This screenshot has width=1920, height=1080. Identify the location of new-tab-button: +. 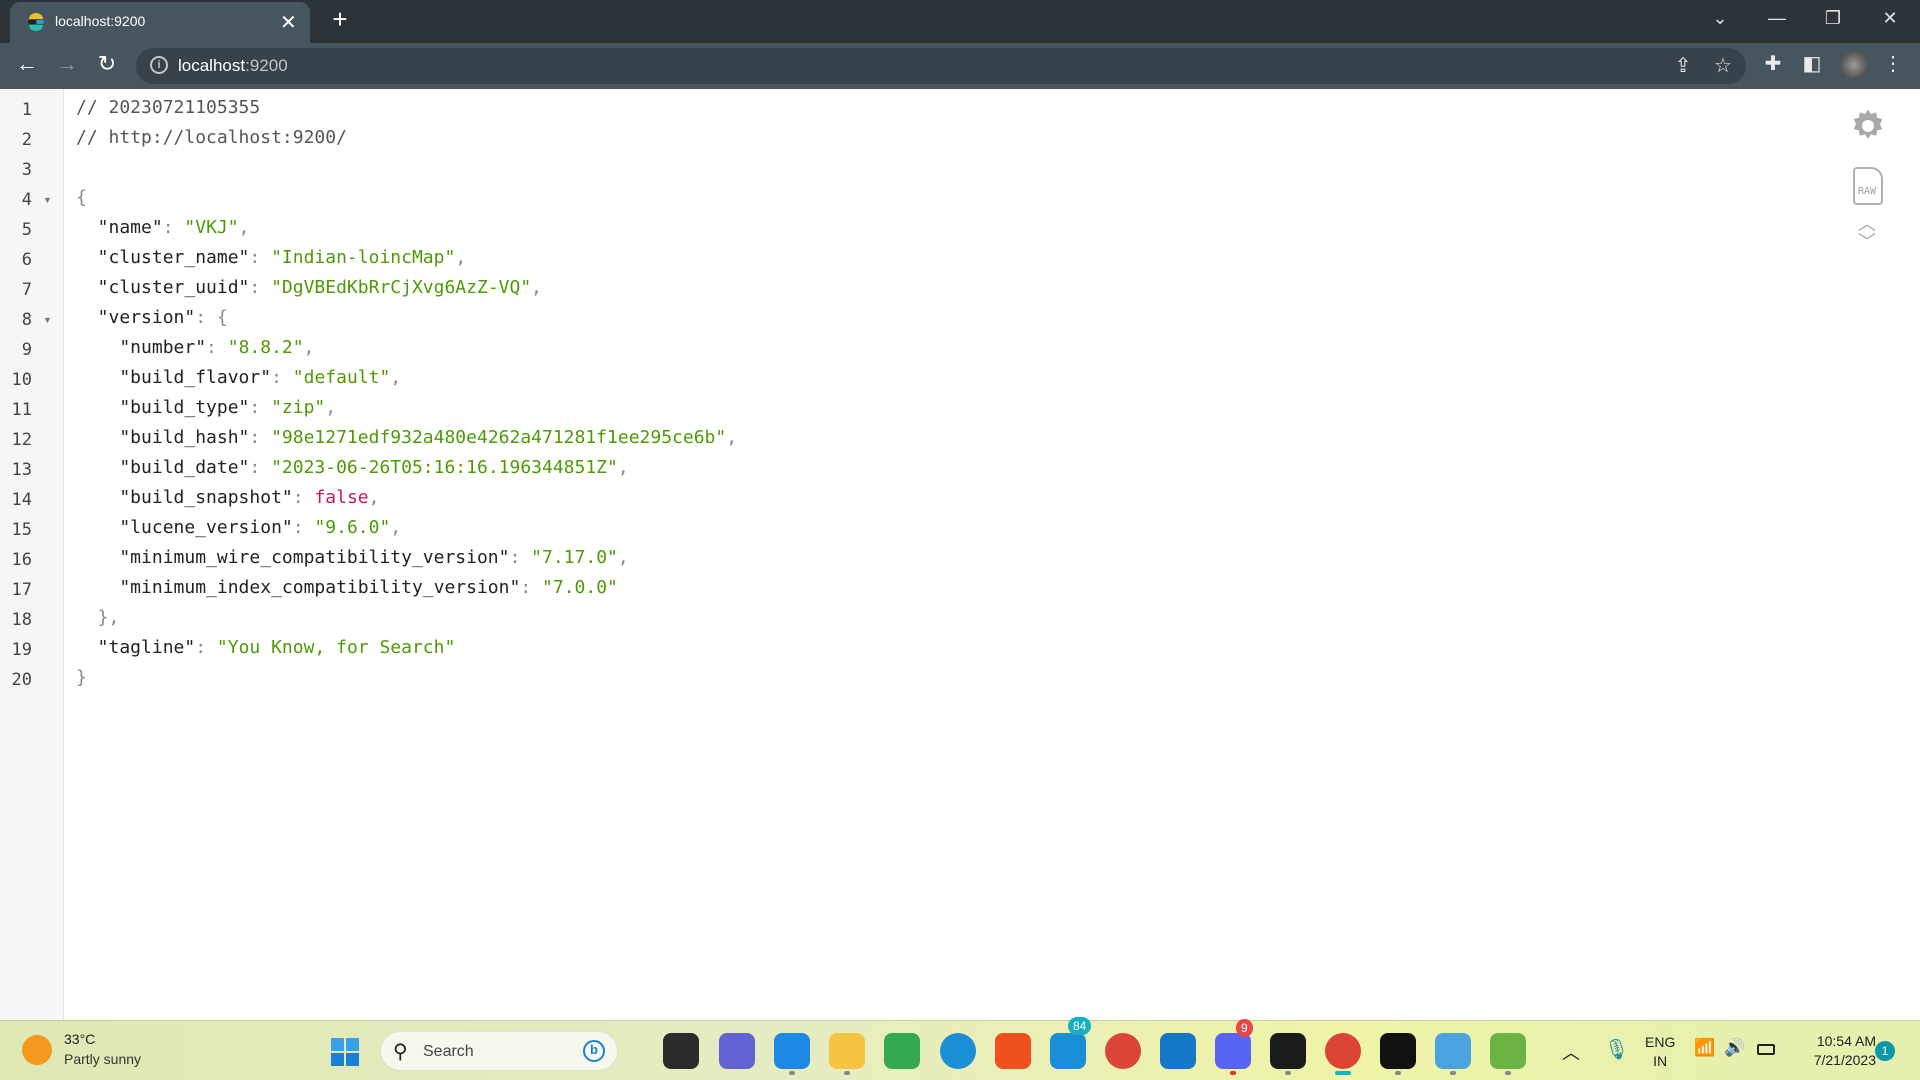
(340, 19).